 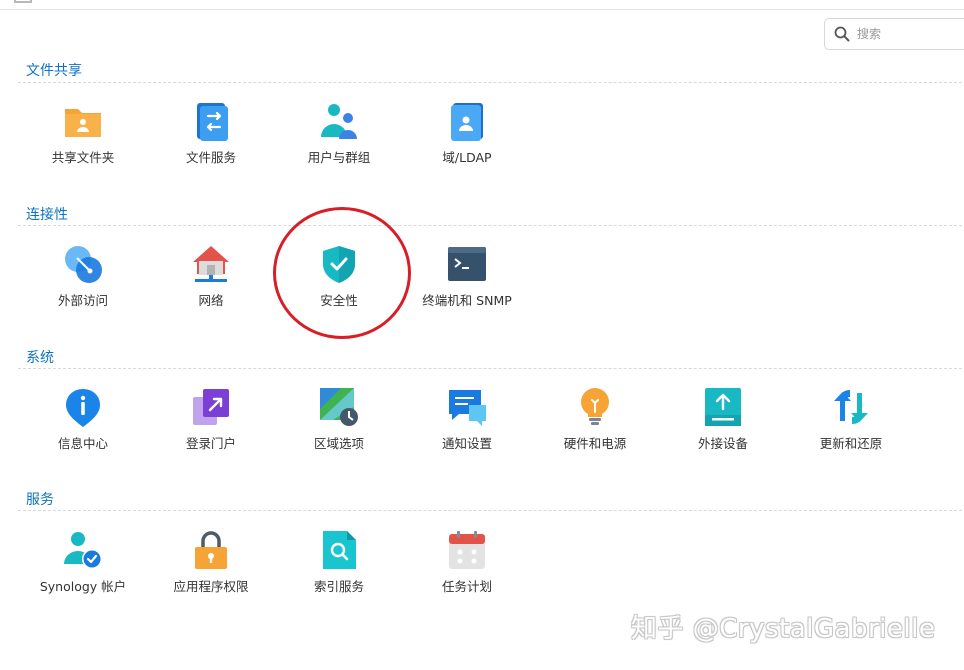 What do you see at coordinates (83, 408) in the screenshot?
I see `info-center-icon` at bounding box center [83, 408].